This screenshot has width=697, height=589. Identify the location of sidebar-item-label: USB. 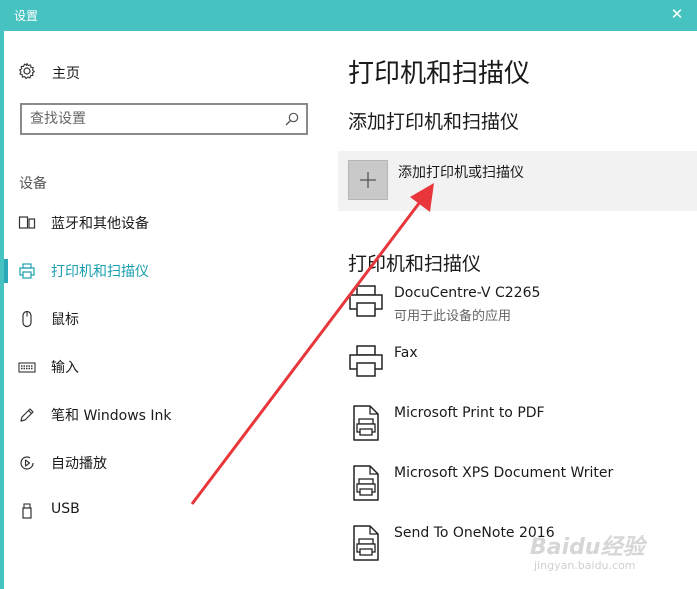
(65, 509).